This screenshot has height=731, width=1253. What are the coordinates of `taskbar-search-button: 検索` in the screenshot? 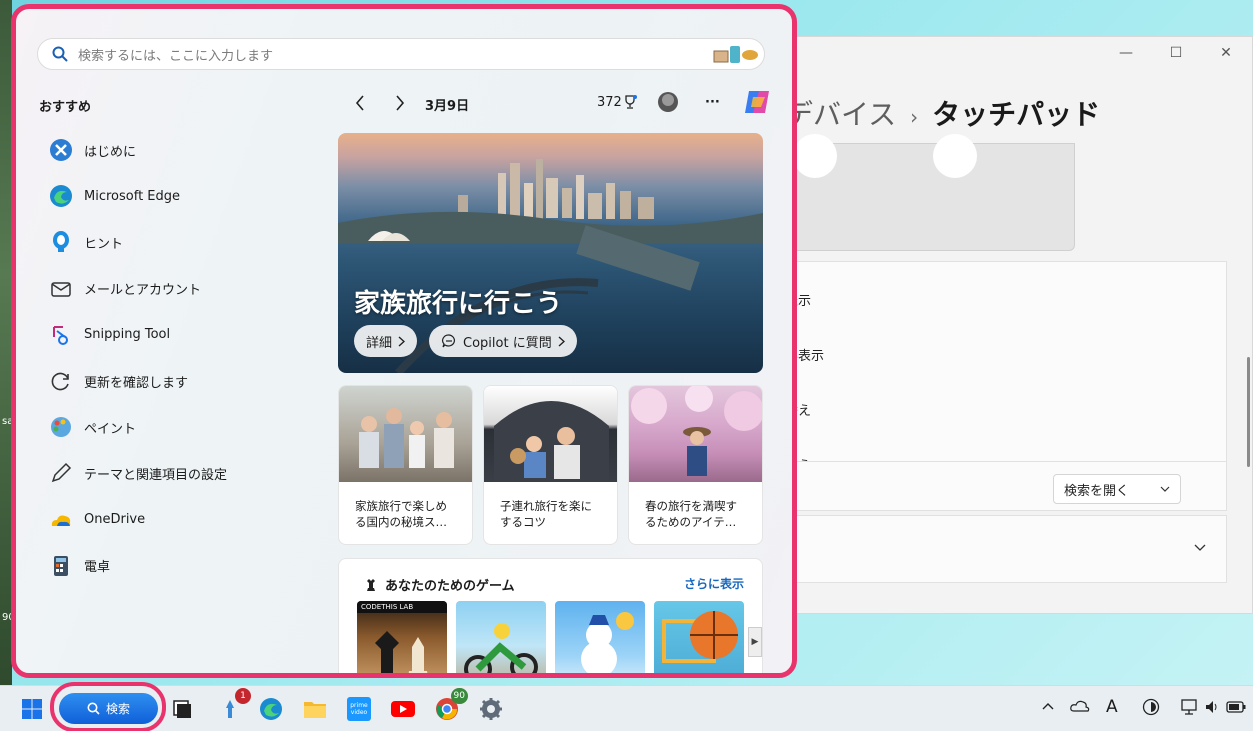 It's located at (108, 708).